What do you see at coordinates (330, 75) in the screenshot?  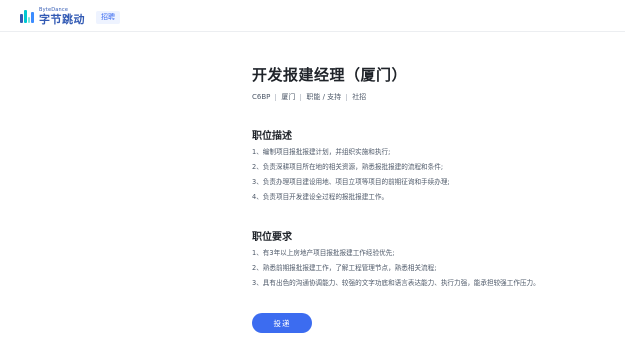 I see `job-title: 开发报建经理（厦门）` at bounding box center [330, 75].